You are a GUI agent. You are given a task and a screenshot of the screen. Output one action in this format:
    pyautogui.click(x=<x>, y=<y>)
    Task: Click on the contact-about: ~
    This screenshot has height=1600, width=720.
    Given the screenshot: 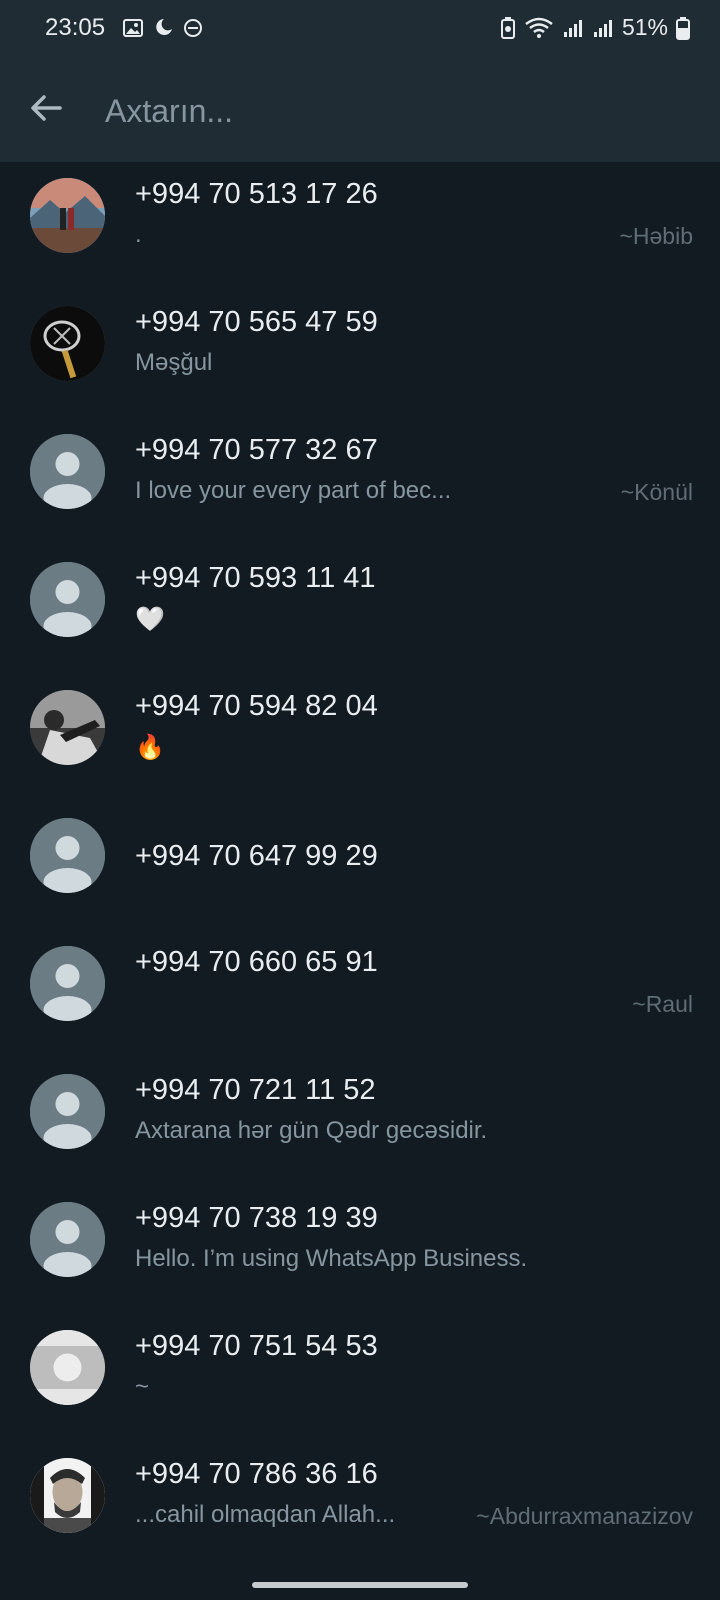 What is the action you would take?
    pyautogui.click(x=142, y=1386)
    